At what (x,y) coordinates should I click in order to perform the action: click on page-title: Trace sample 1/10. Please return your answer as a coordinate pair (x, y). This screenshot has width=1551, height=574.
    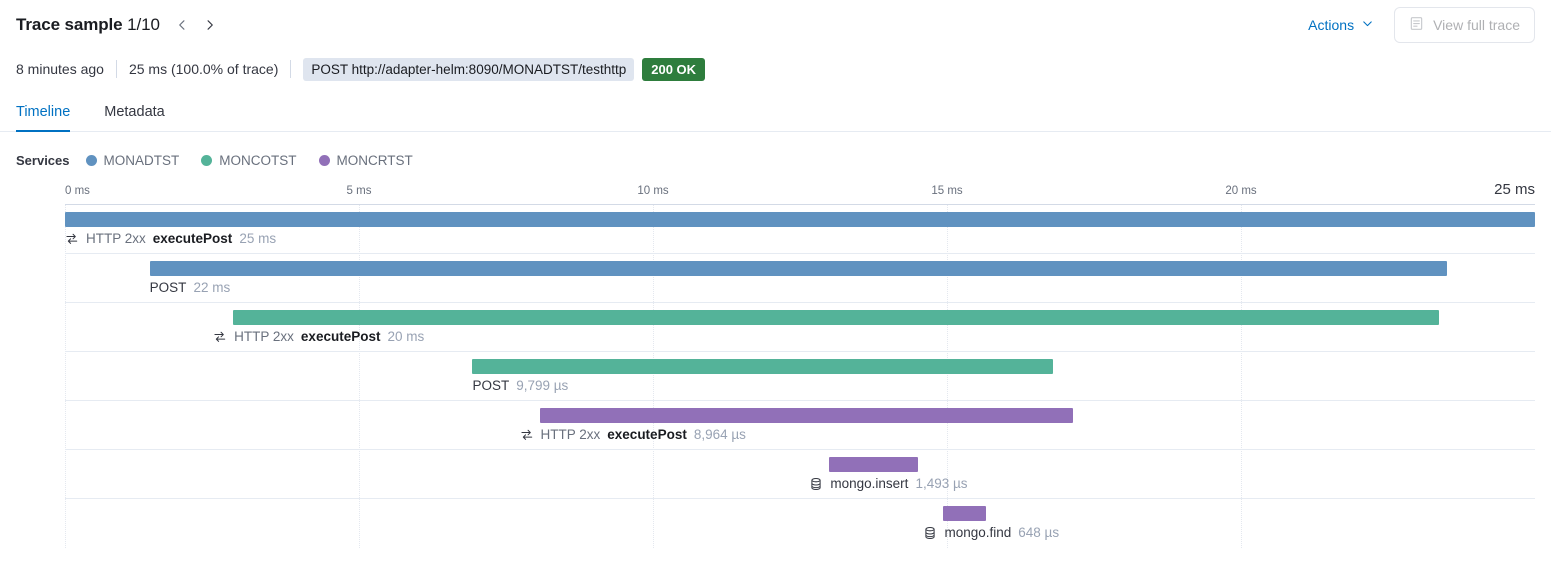
    Looking at the image, I should click on (88, 25).